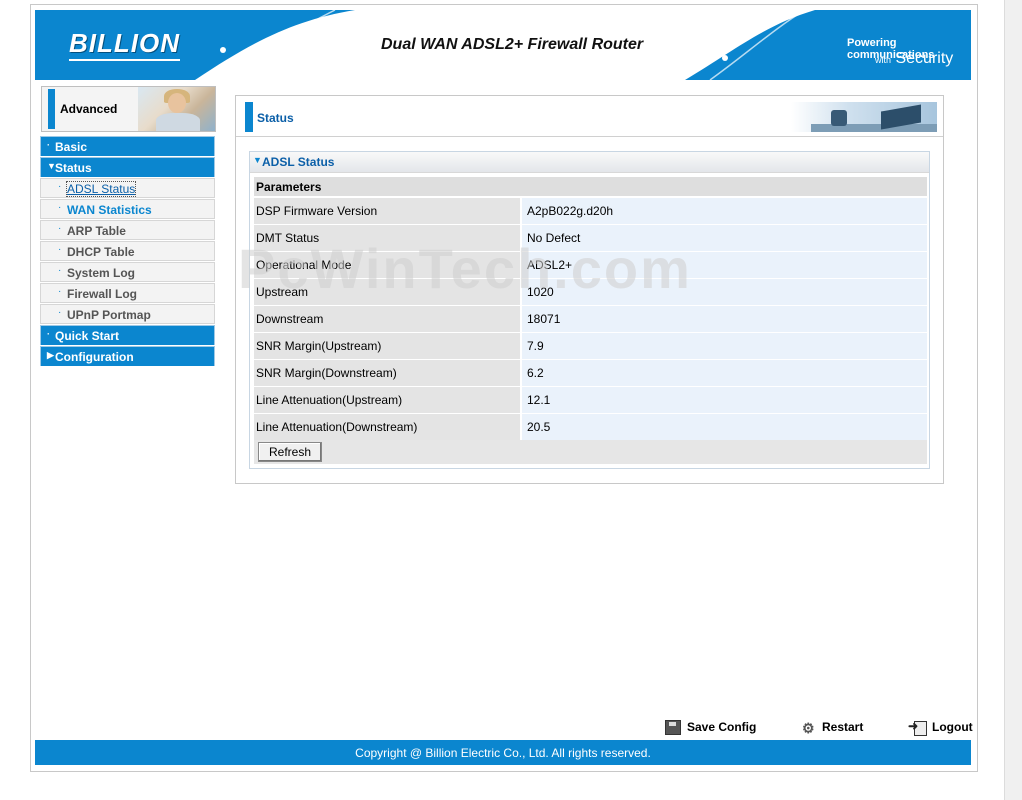 Image resolution: width=1022 pixels, height=800 pixels. I want to click on param-label: DSP Firmware Version, so click(317, 211).